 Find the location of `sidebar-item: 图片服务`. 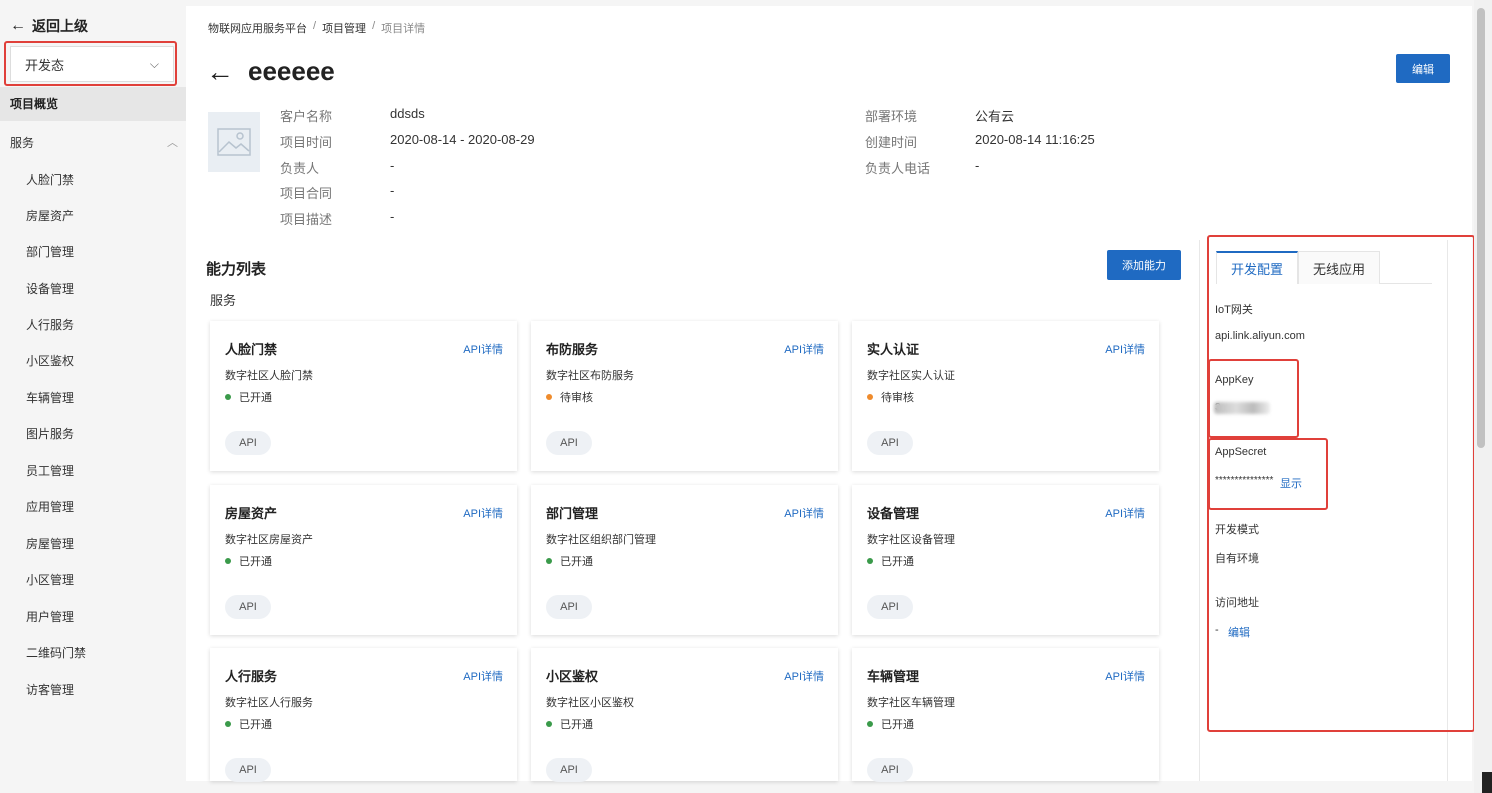

sidebar-item: 图片服务 is located at coordinates (50, 433).